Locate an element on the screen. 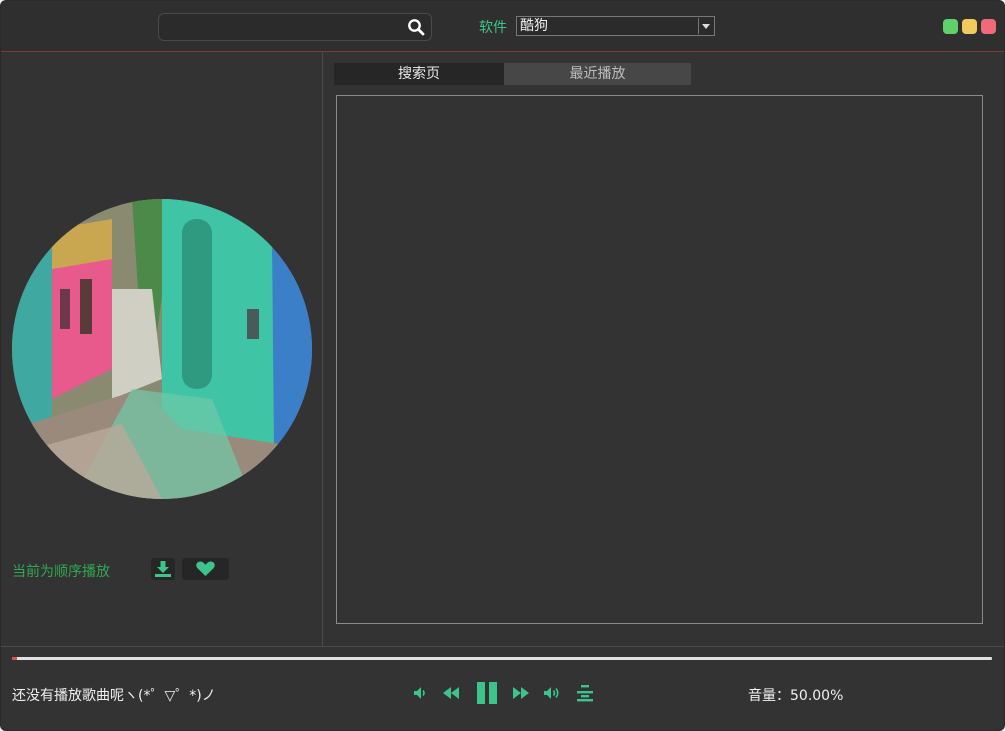  next-icon is located at coordinates (521, 693).